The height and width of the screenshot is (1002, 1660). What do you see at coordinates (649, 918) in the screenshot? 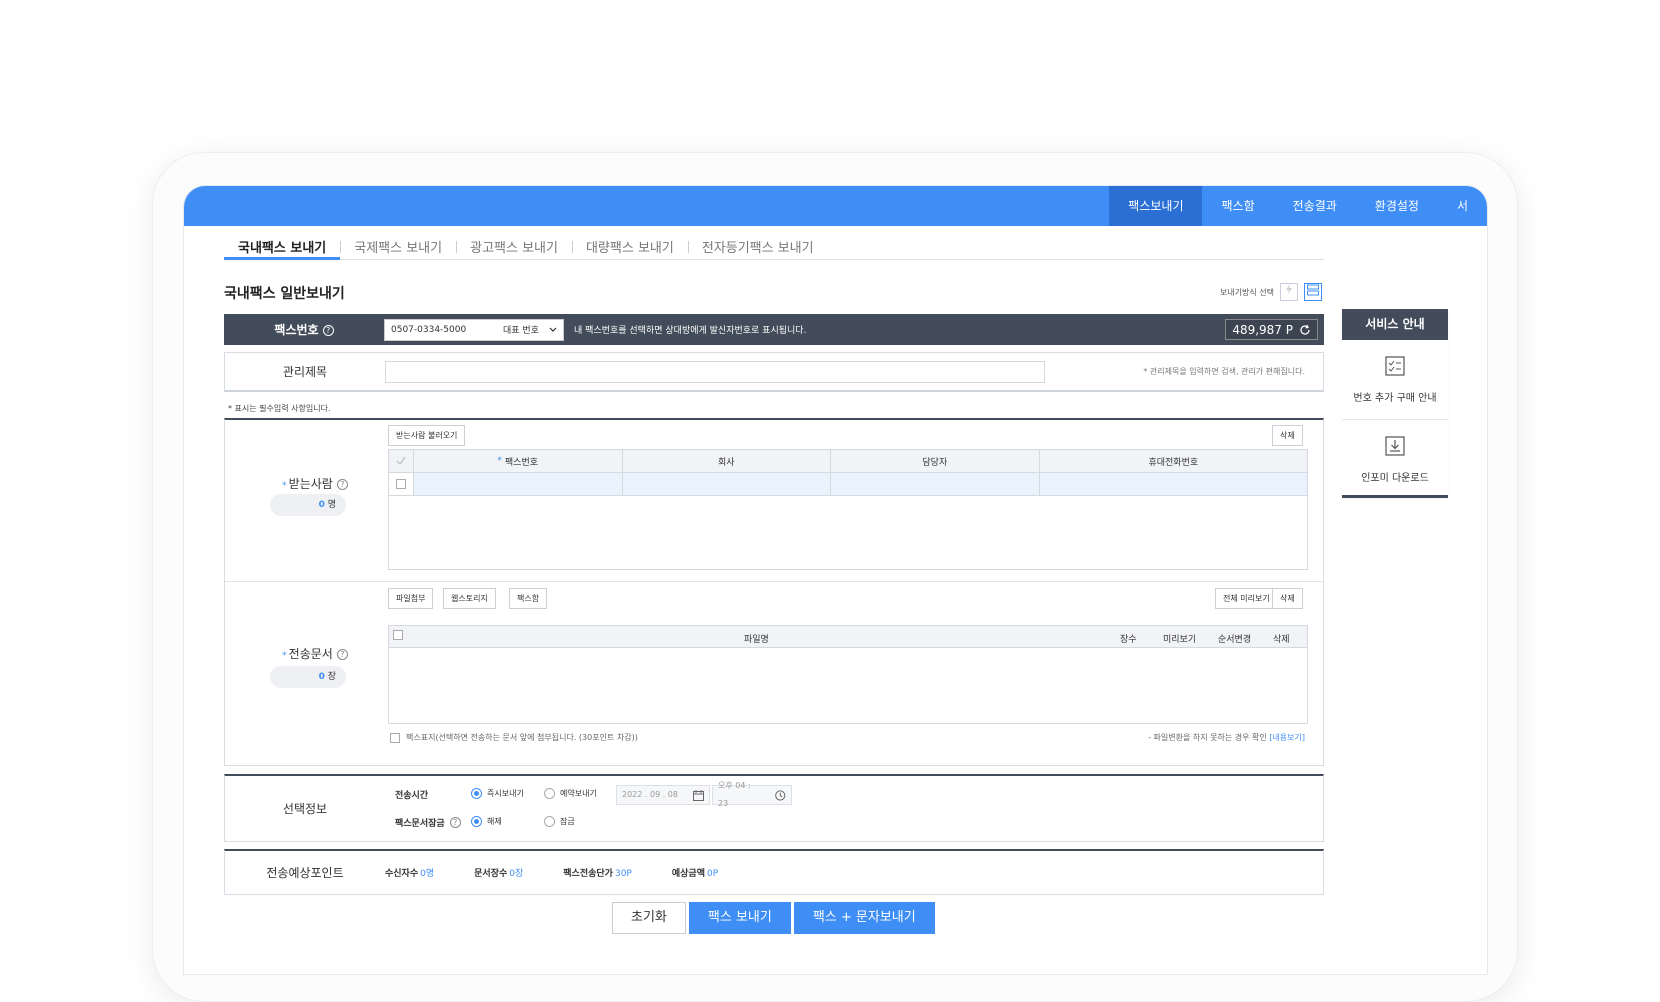
I see `reset-button: 초기화` at bounding box center [649, 918].